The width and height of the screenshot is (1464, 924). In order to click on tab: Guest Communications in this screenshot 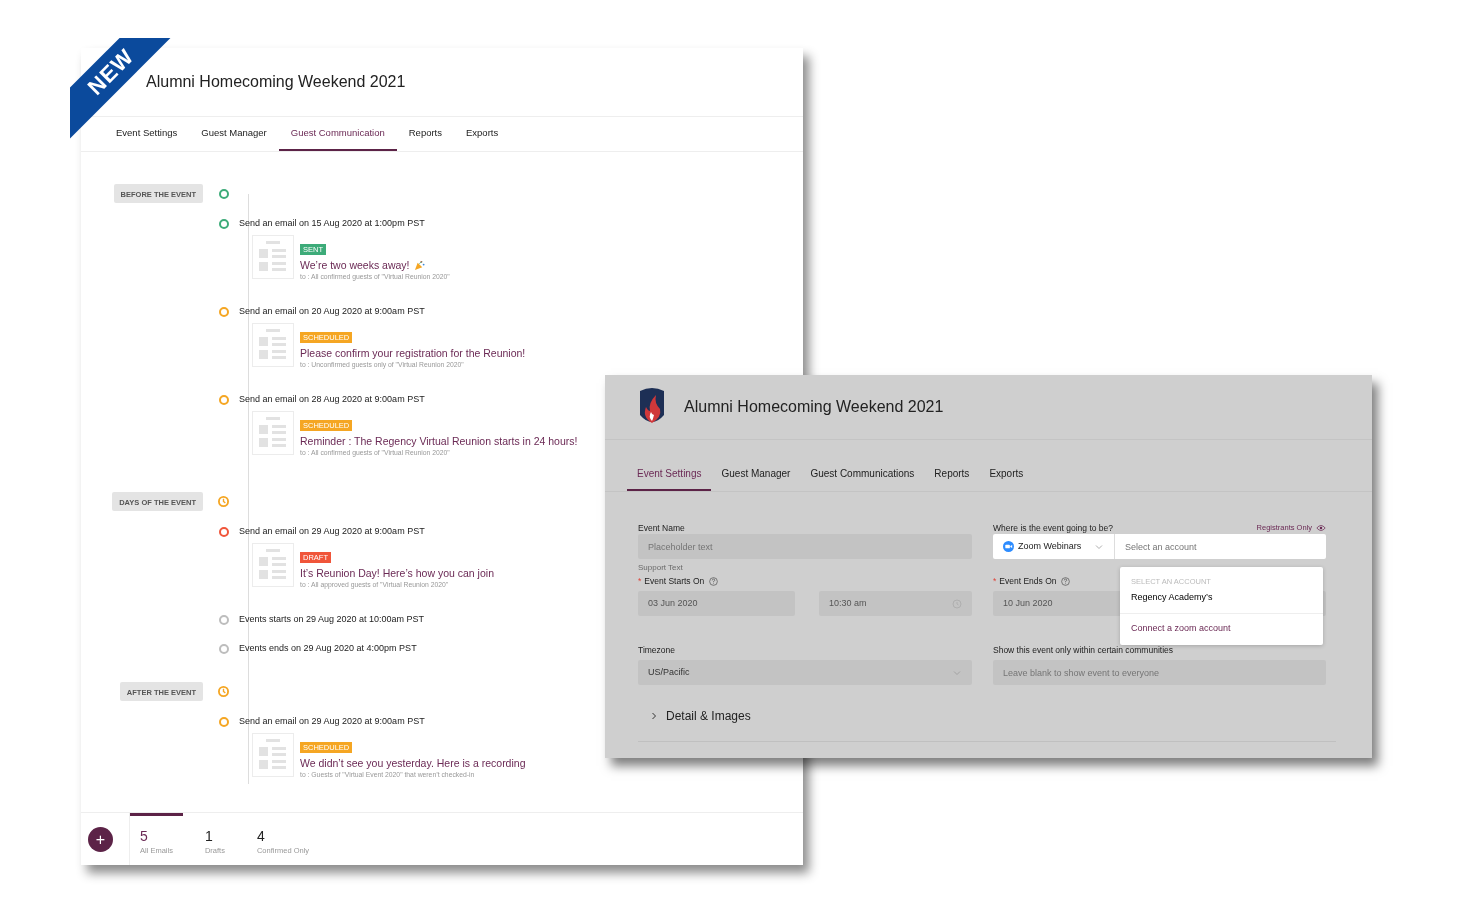, I will do `click(862, 478)`.